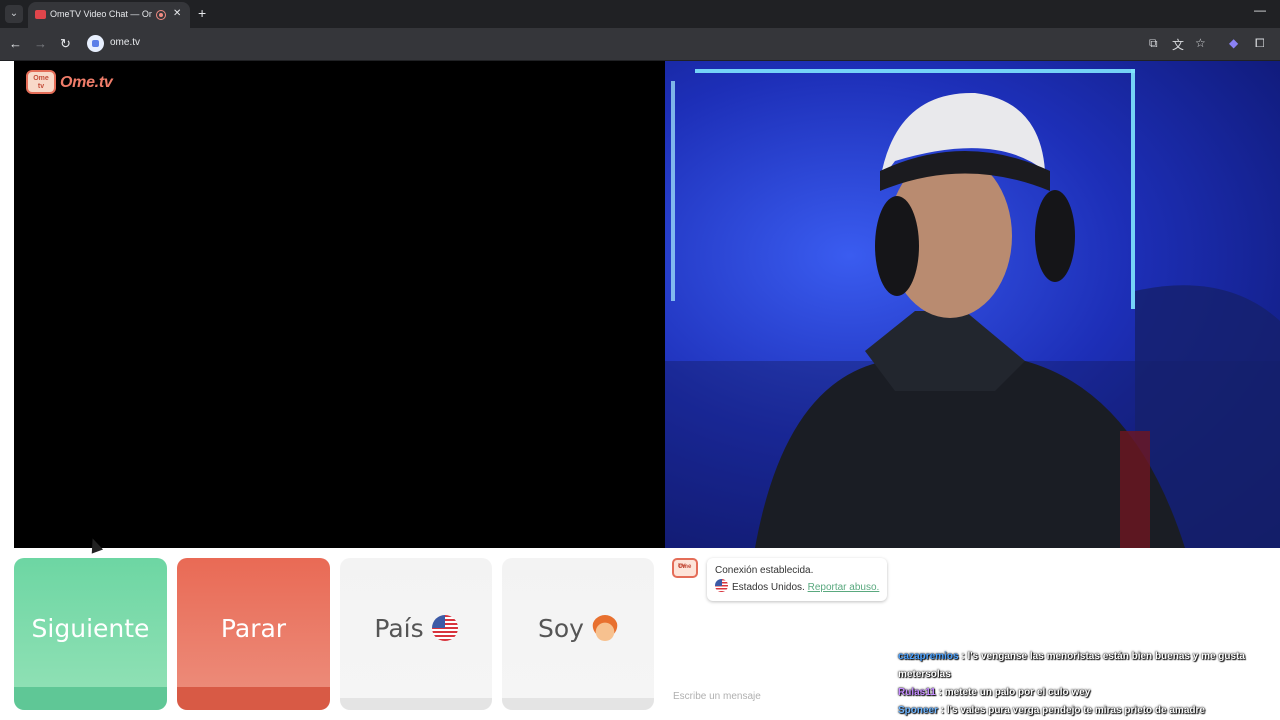  Describe the element at coordinates (717, 696) in the screenshot. I see `message-input: Escribe un mensaje` at that location.